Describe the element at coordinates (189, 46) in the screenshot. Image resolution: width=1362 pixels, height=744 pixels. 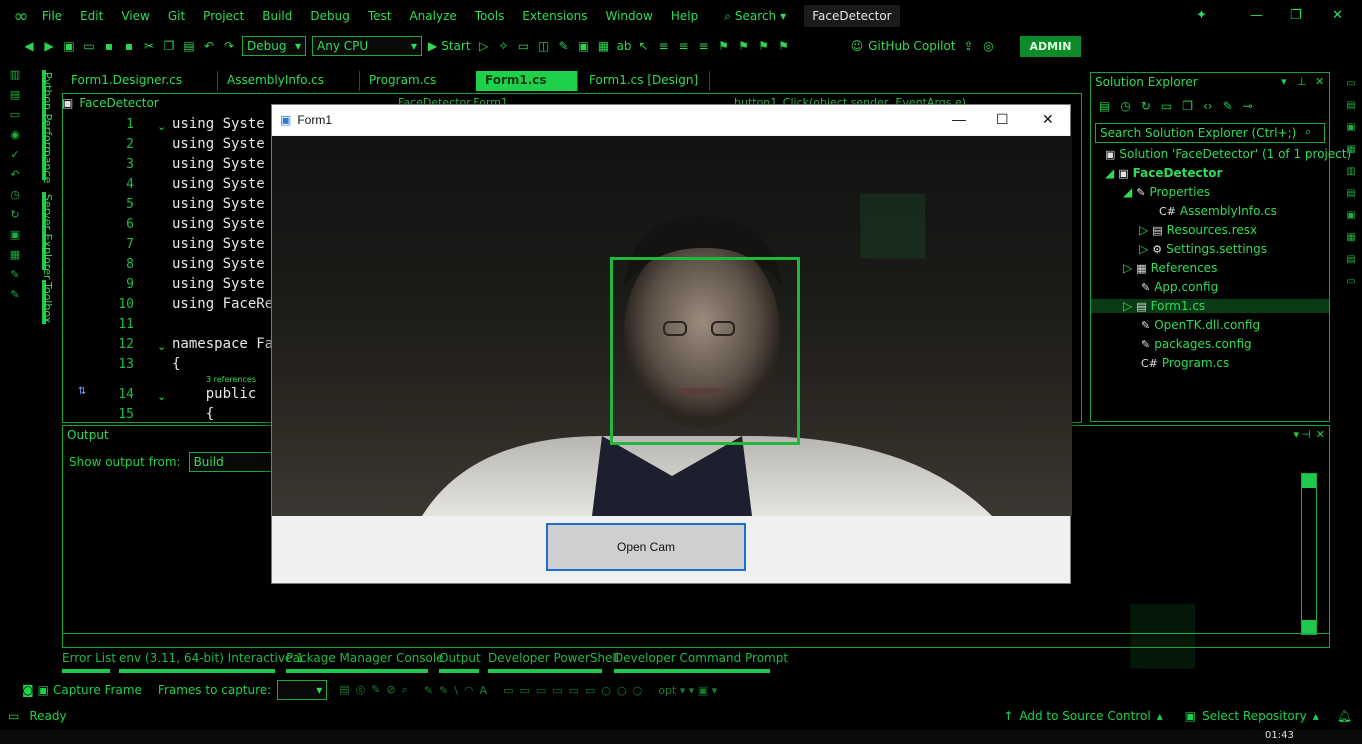
I see `paste-icon: ▤` at that location.